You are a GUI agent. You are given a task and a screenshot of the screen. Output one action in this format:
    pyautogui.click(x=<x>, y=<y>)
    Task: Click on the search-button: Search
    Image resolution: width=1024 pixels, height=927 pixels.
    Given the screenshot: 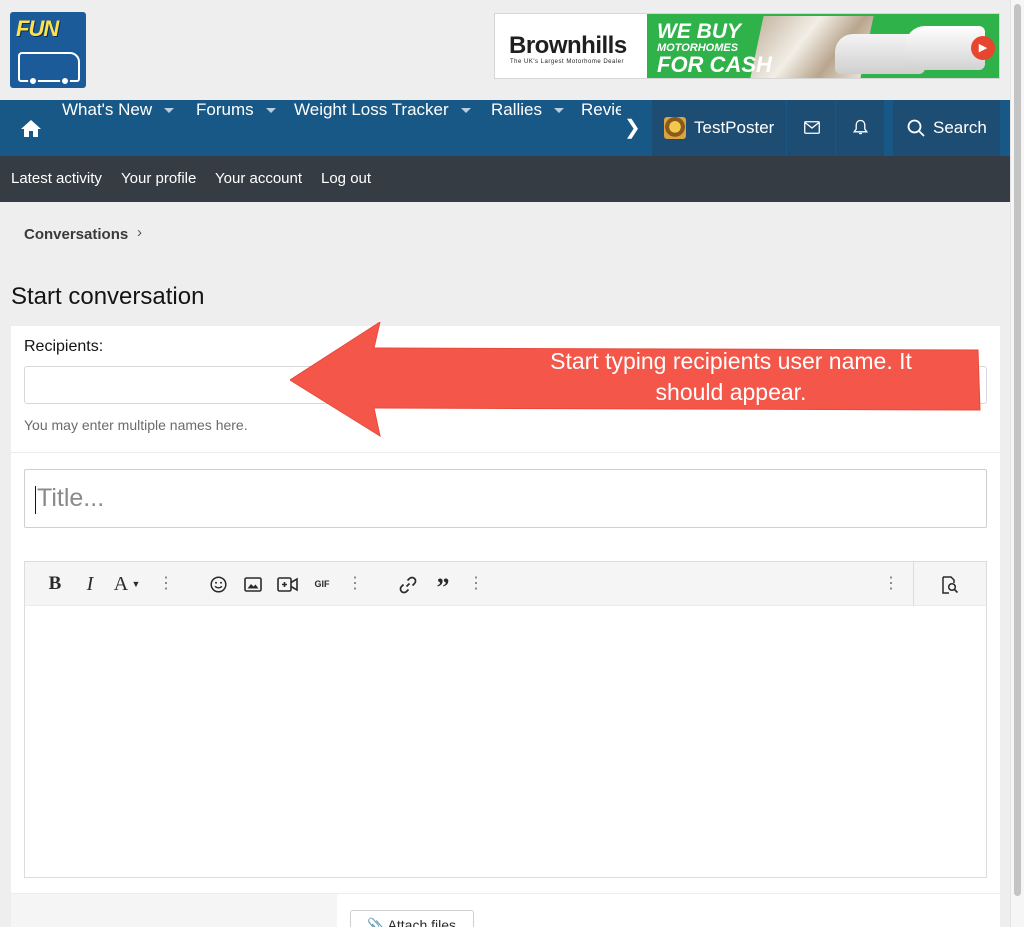 What is the action you would take?
    pyautogui.click(x=946, y=128)
    